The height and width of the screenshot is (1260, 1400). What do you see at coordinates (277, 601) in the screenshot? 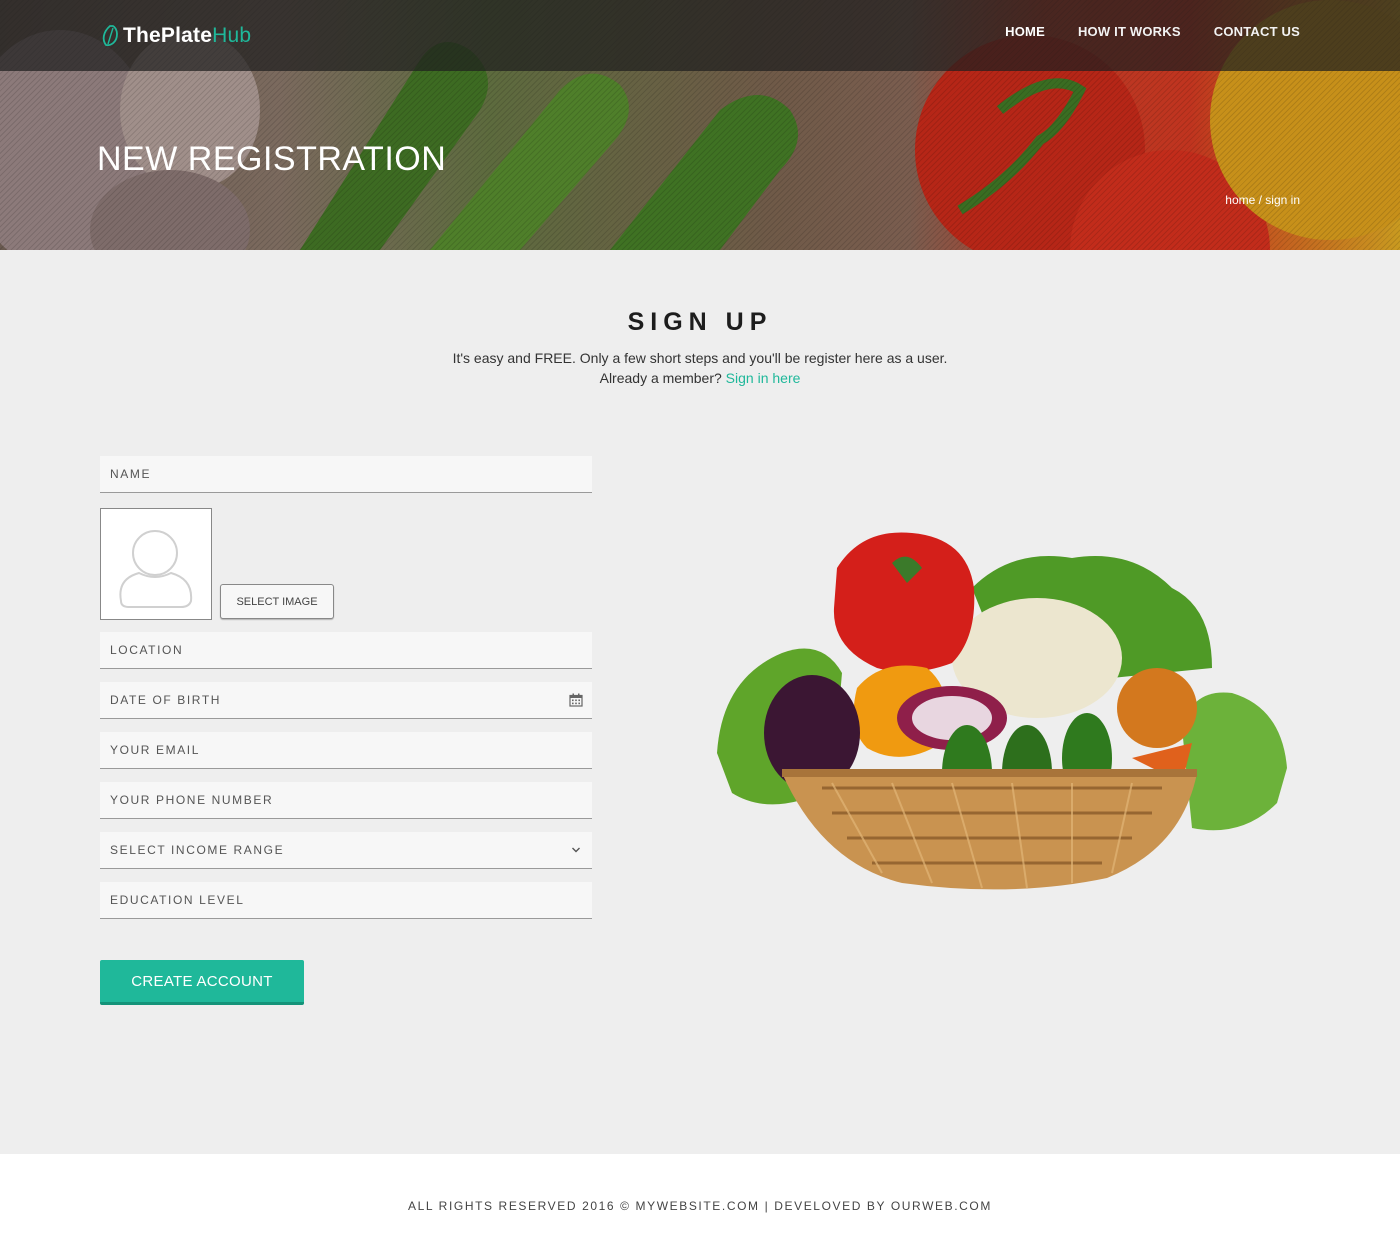
I see `select-image-button: SELECT IMAGE` at bounding box center [277, 601].